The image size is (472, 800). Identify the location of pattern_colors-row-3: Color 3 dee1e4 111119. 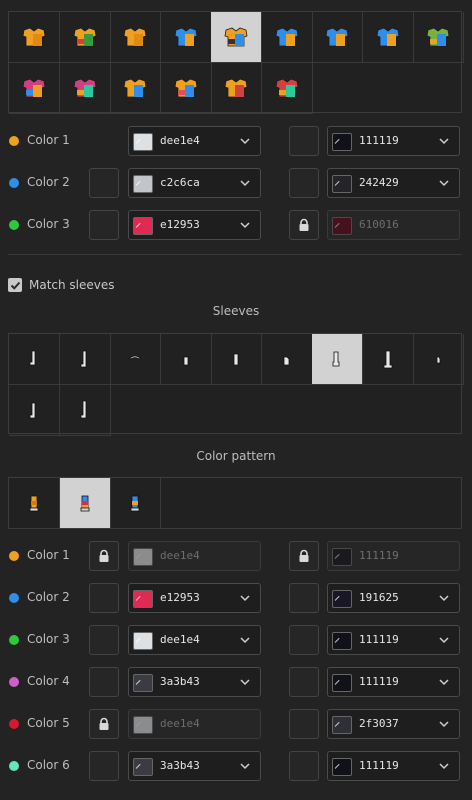
(236, 640).